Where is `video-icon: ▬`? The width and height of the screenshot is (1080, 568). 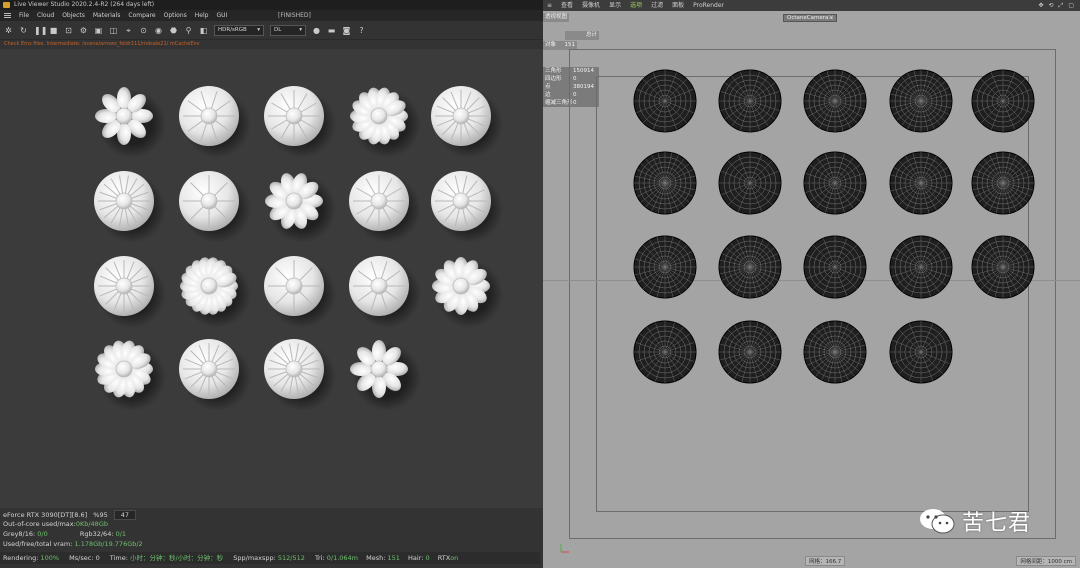
video-icon: ▬ is located at coordinates (331, 30).